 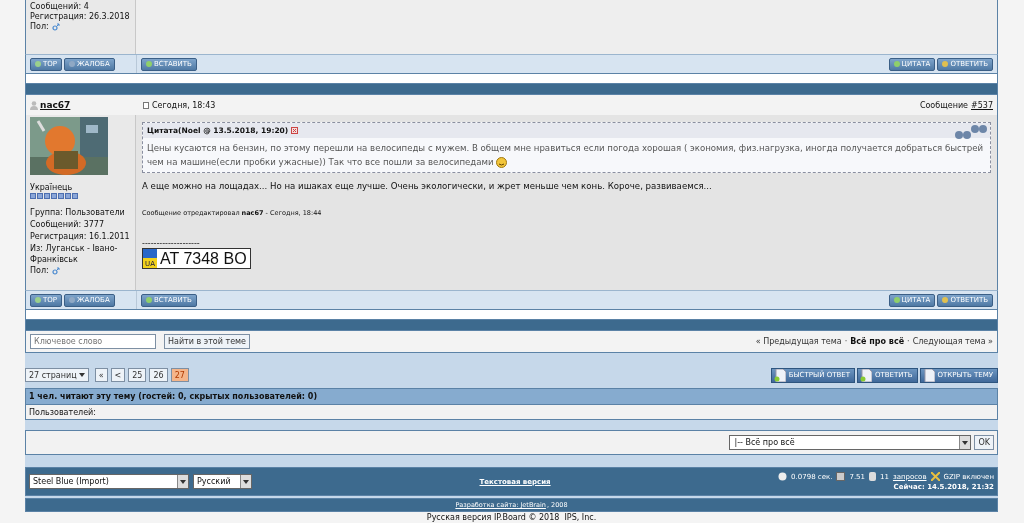 What do you see at coordinates (502, 162) in the screenshot?
I see `smiley-icon` at bounding box center [502, 162].